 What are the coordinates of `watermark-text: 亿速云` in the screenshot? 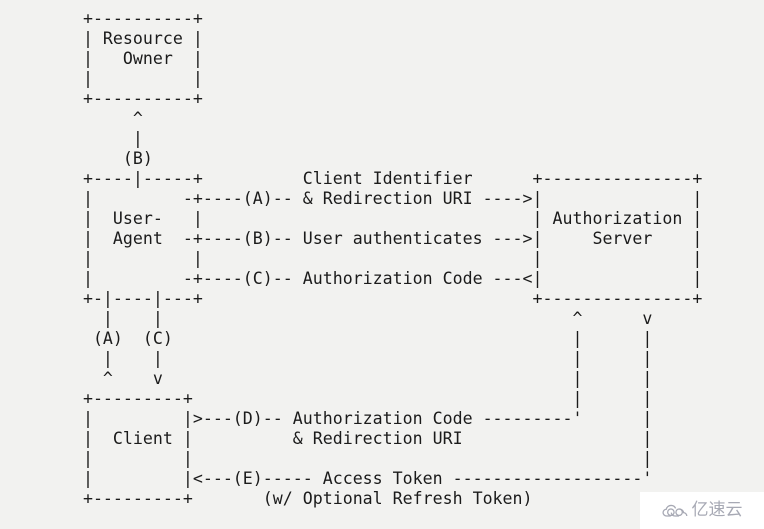 It's located at (717, 510).